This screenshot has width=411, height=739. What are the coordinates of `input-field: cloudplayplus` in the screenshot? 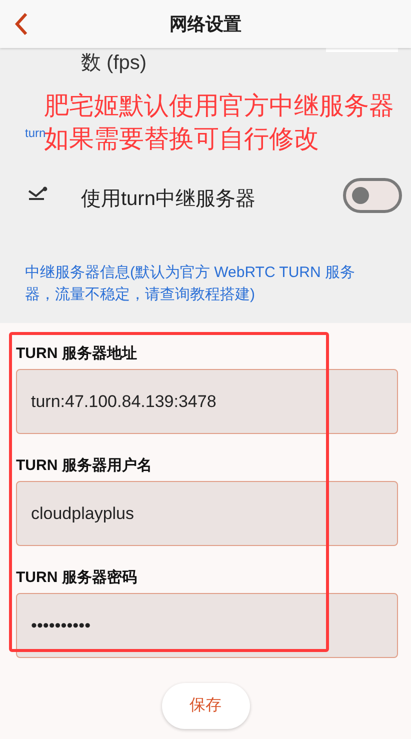 It's located at (207, 513).